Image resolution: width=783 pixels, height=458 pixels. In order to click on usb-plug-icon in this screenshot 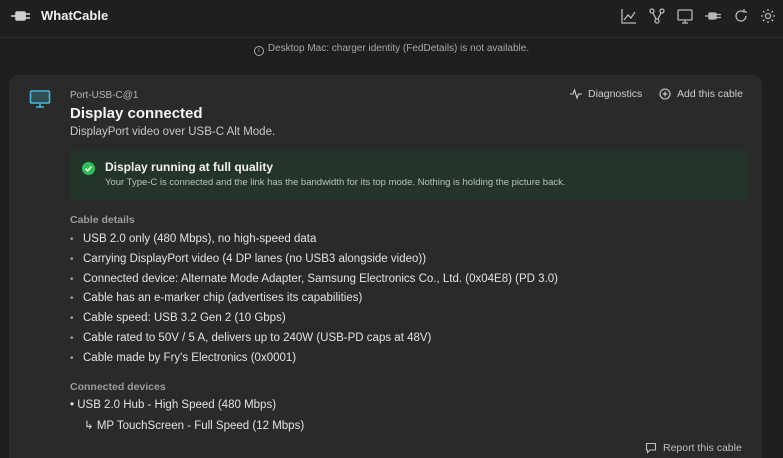, I will do `click(20, 16)`.